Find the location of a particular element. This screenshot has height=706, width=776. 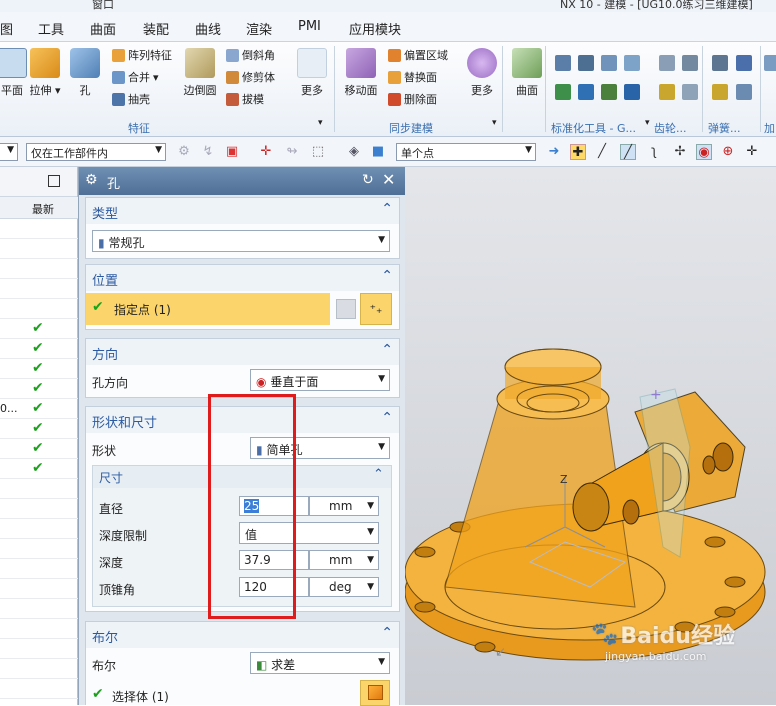

shell-button: 抽壳 is located at coordinates (131, 99).